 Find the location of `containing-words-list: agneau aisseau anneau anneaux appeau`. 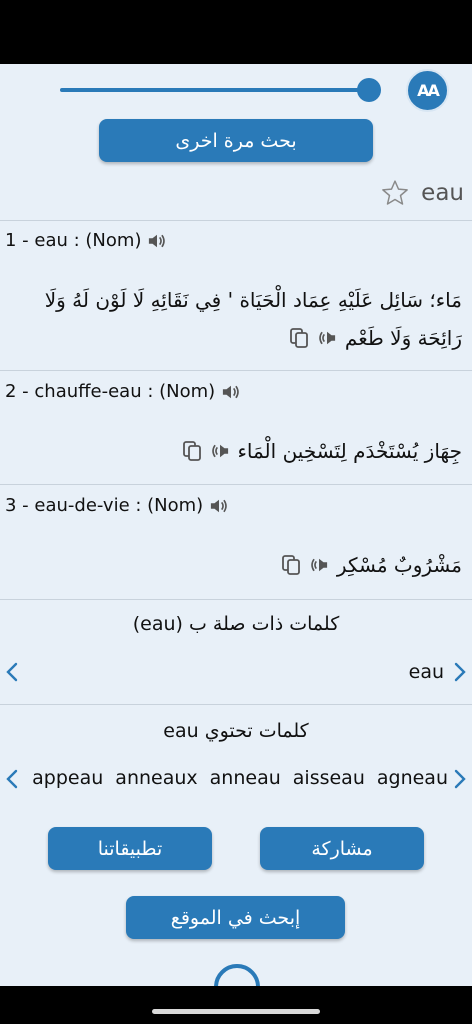

containing-words-list: agneau aisseau anneau anneaux appeau is located at coordinates (233, 778).